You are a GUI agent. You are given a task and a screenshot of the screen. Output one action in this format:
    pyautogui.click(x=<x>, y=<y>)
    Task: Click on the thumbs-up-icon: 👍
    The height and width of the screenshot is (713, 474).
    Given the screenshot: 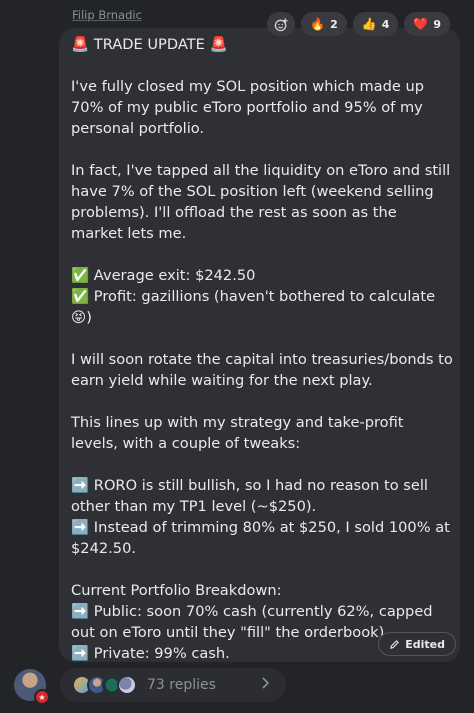 What is the action you would take?
    pyautogui.click(x=369, y=24)
    